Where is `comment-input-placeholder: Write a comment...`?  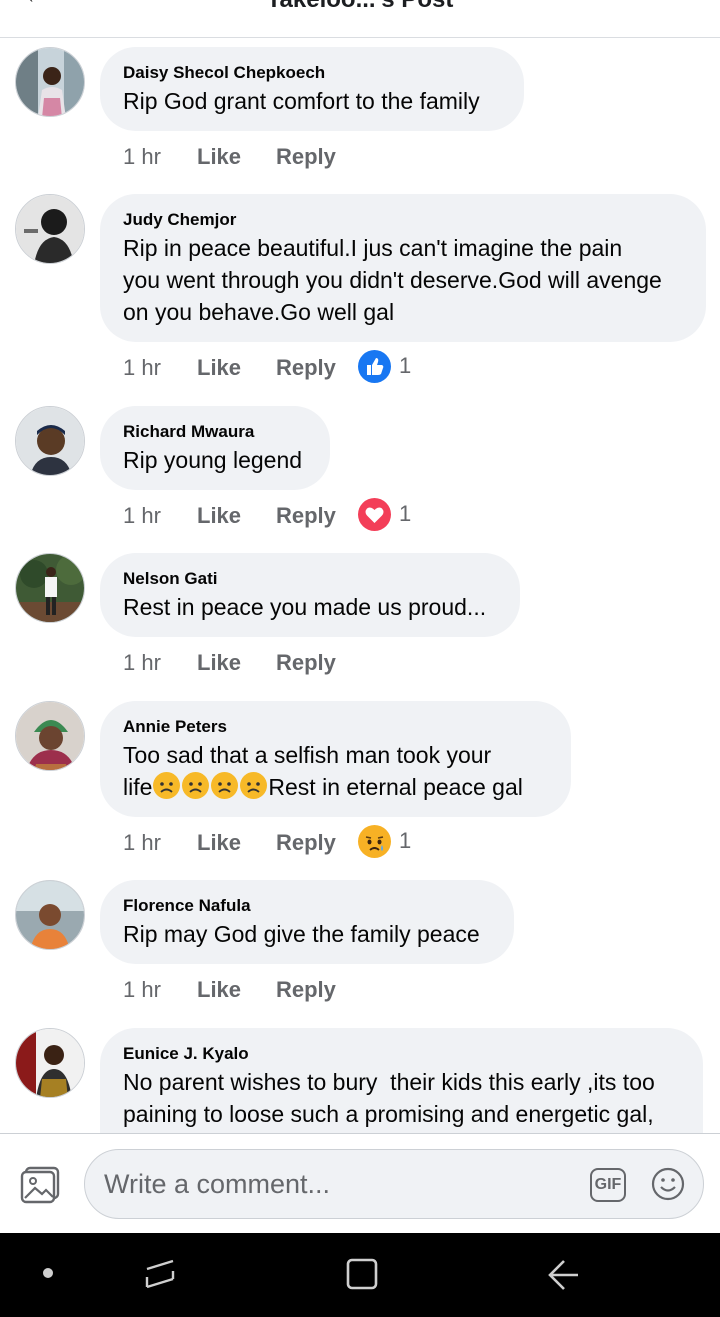 comment-input-placeholder: Write a comment... is located at coordinates (217, 1184).